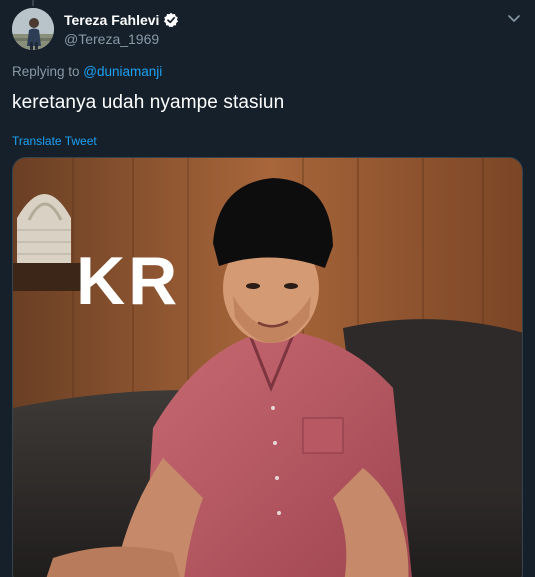  I want to click on translate-tweet-link: Translate Tweet, so click(54, 141).